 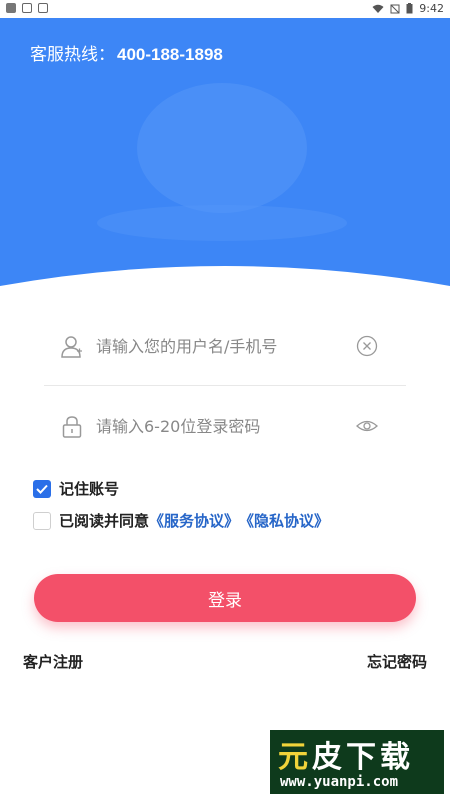 What do you see at coordinates (11, 8) in the screenshot?
I see `notification-icon` at bounding box center [11, 8].